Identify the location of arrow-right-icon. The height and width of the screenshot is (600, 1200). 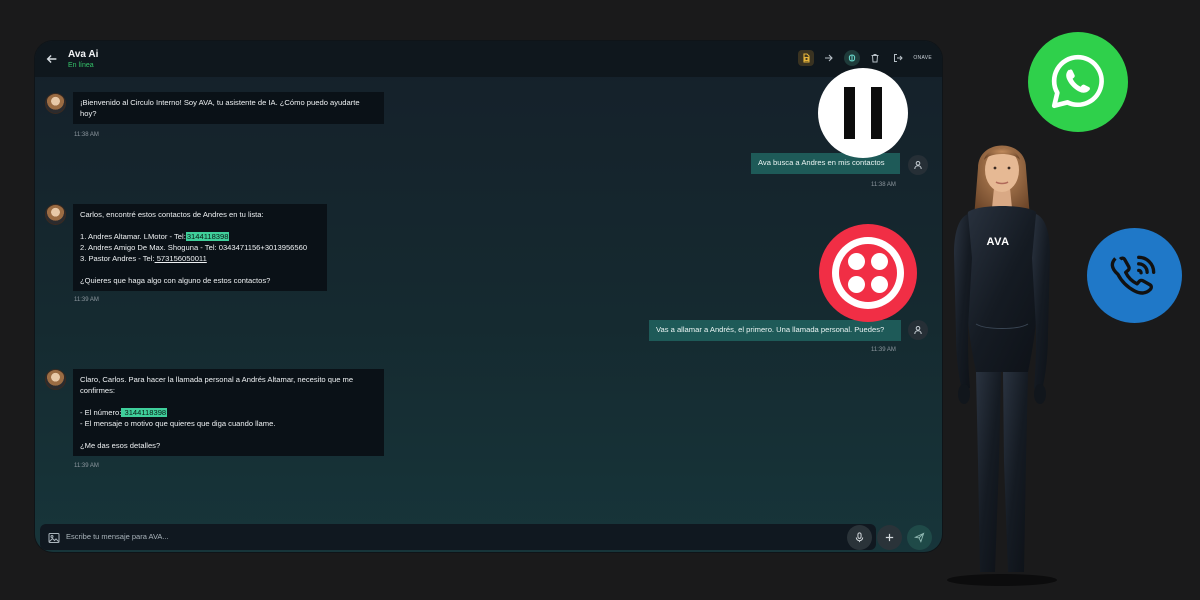
(829, 58).